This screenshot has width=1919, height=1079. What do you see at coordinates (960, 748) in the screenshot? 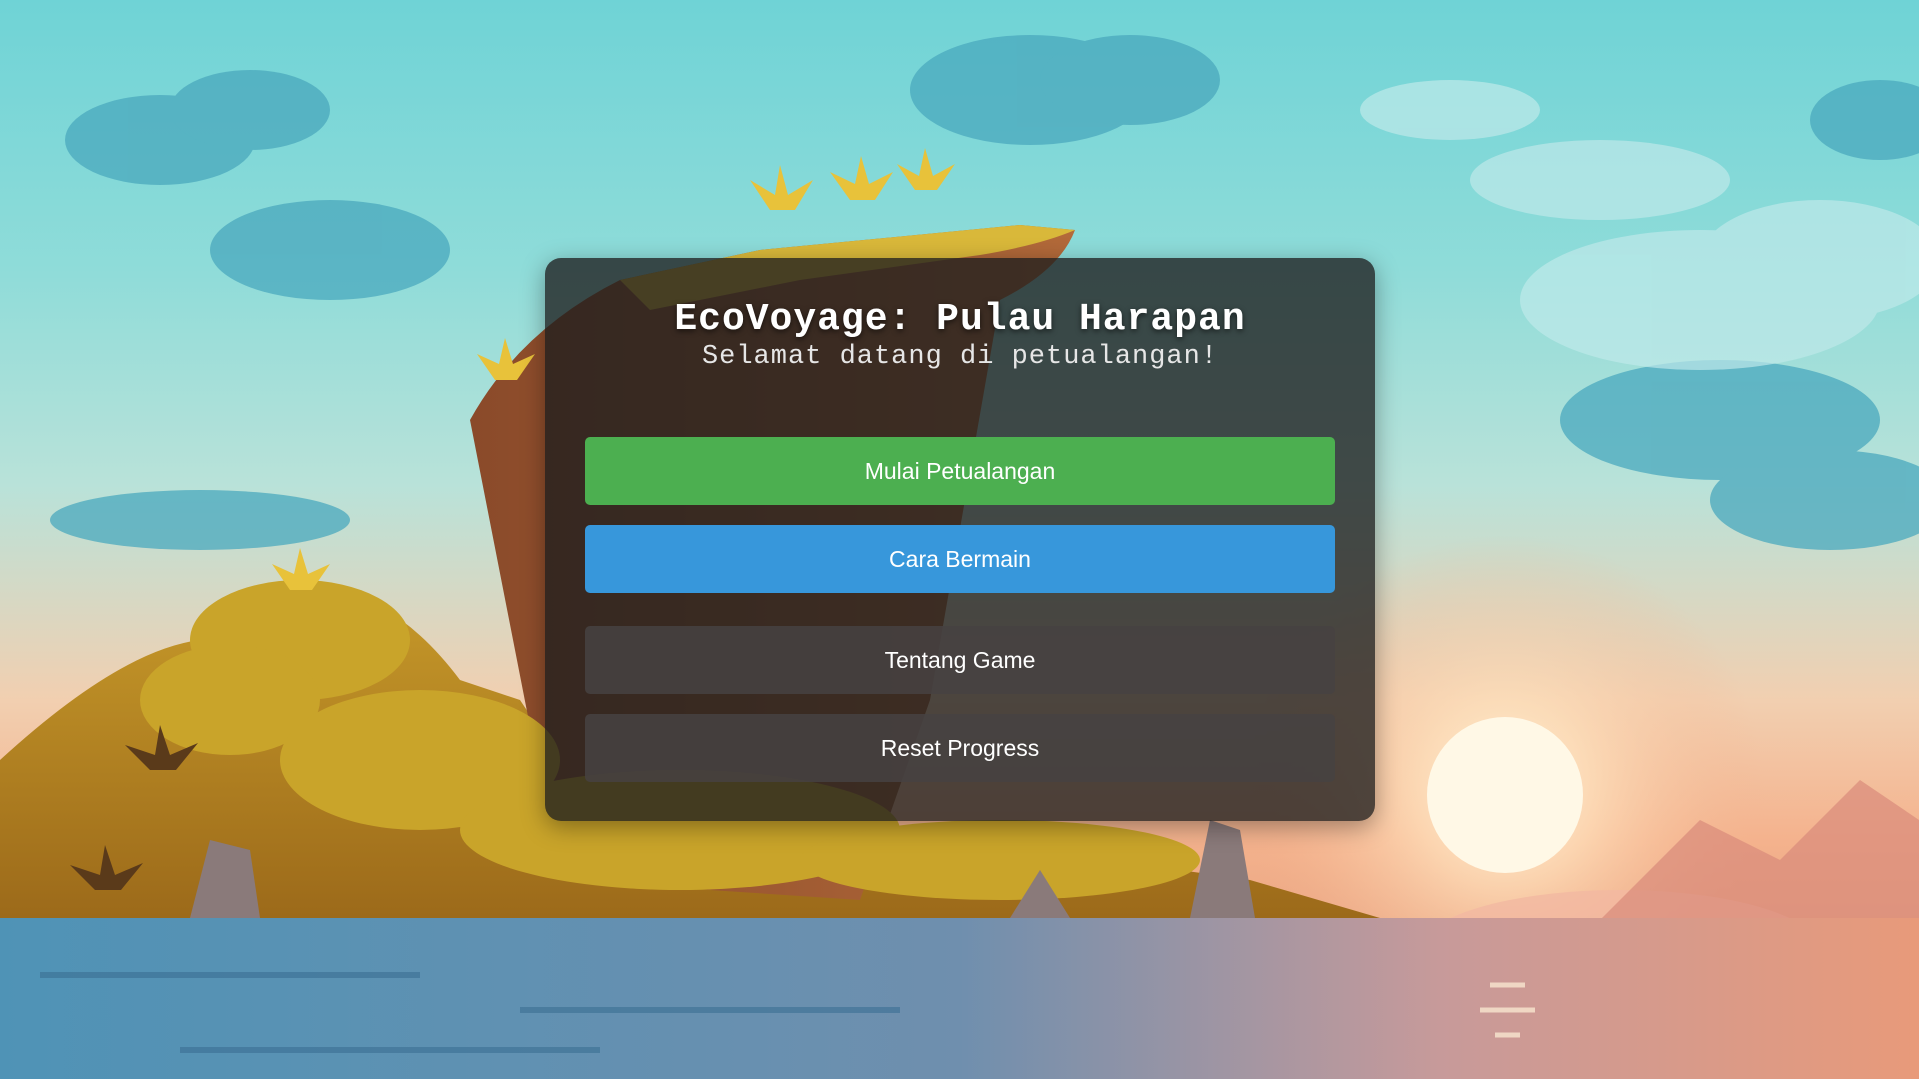
I see `reset-progress-button: Reset Progress` at bounding box center [960, 748].